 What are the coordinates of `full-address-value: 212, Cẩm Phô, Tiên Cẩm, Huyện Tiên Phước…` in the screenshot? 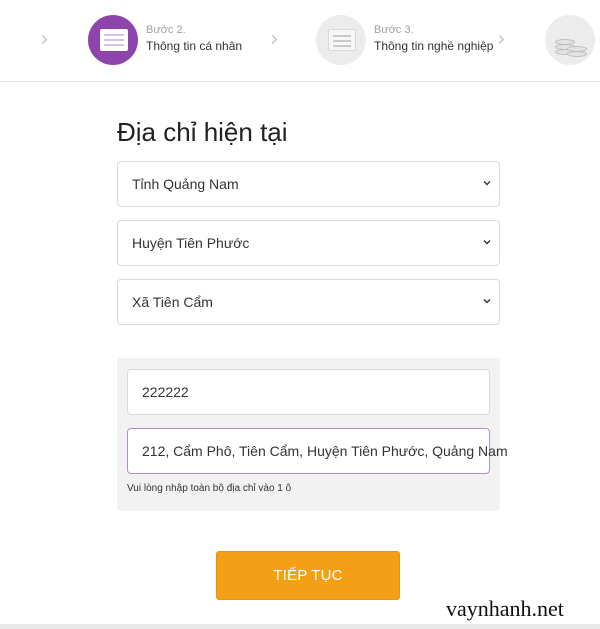 It's located at (325, 451).